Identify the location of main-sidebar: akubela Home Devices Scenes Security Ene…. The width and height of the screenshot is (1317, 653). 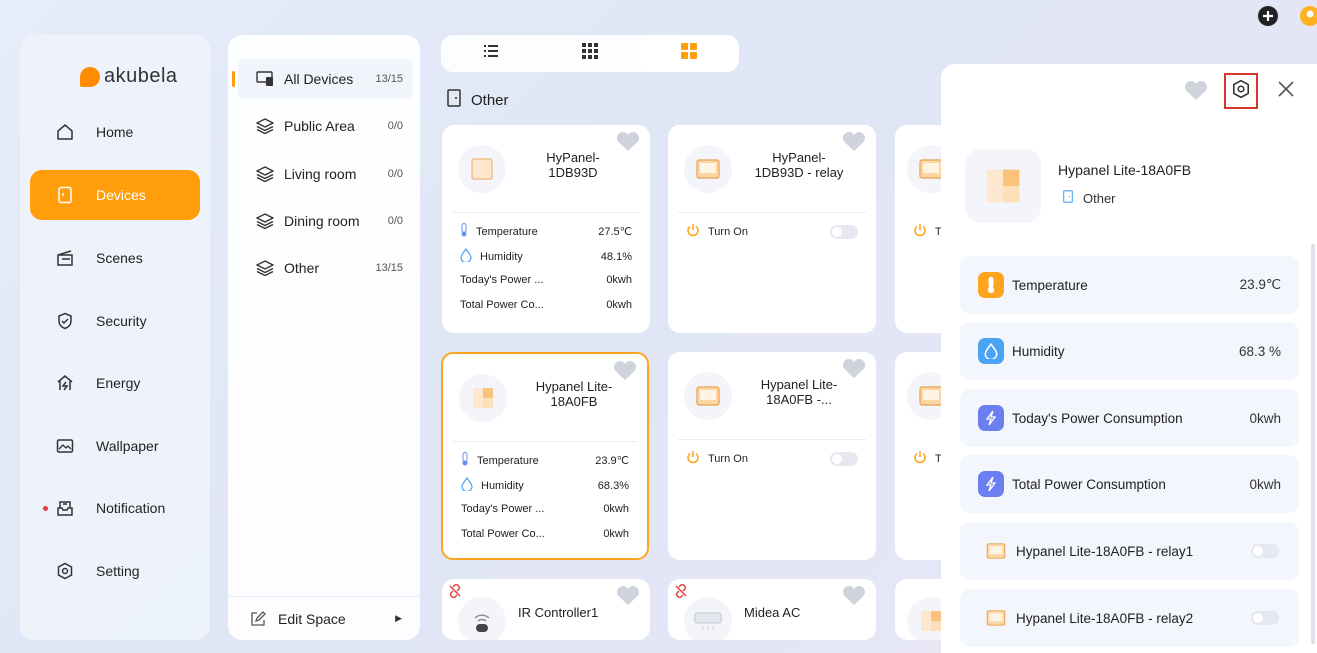
(115, 337).